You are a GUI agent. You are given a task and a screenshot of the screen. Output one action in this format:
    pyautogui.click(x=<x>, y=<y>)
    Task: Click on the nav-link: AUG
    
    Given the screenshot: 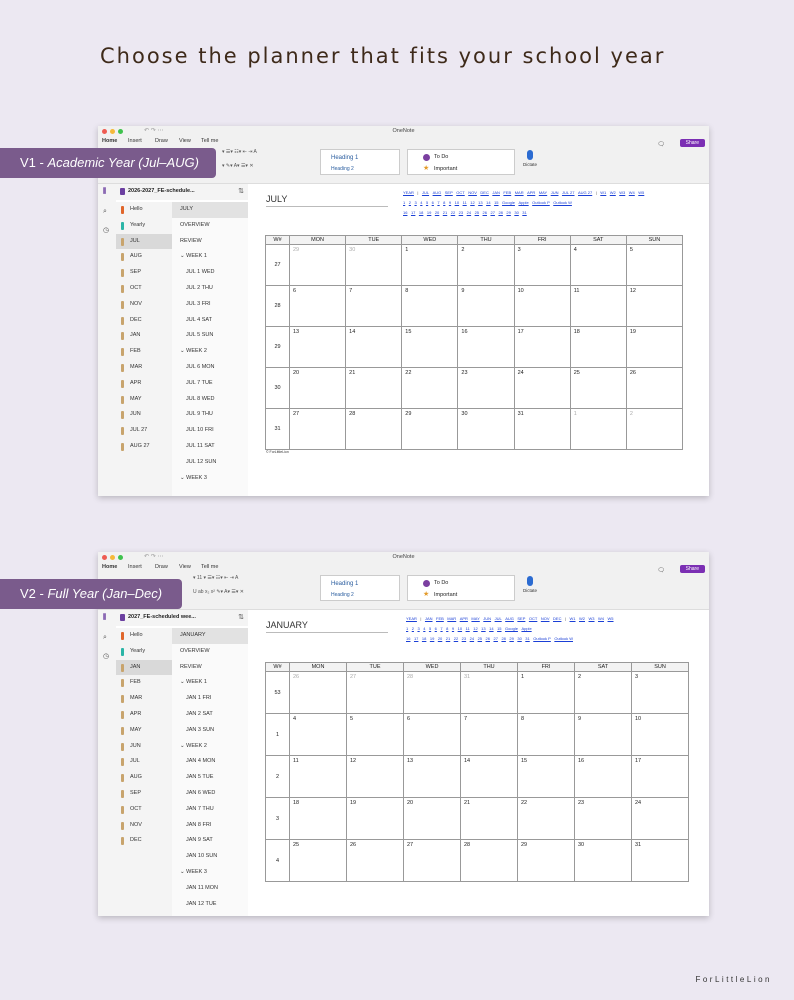 What is the action you would take?
    pyautogui.click(x=437, y=193)
    